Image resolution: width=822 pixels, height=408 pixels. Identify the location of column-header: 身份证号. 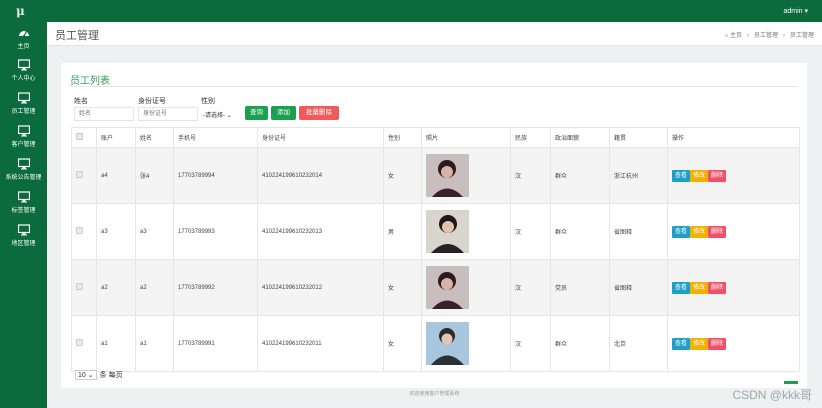
(320, 137).